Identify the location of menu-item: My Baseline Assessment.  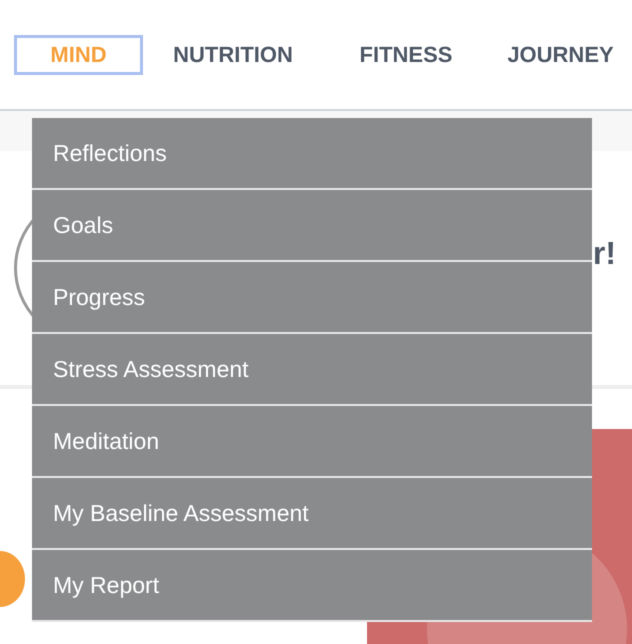
(312, 514).